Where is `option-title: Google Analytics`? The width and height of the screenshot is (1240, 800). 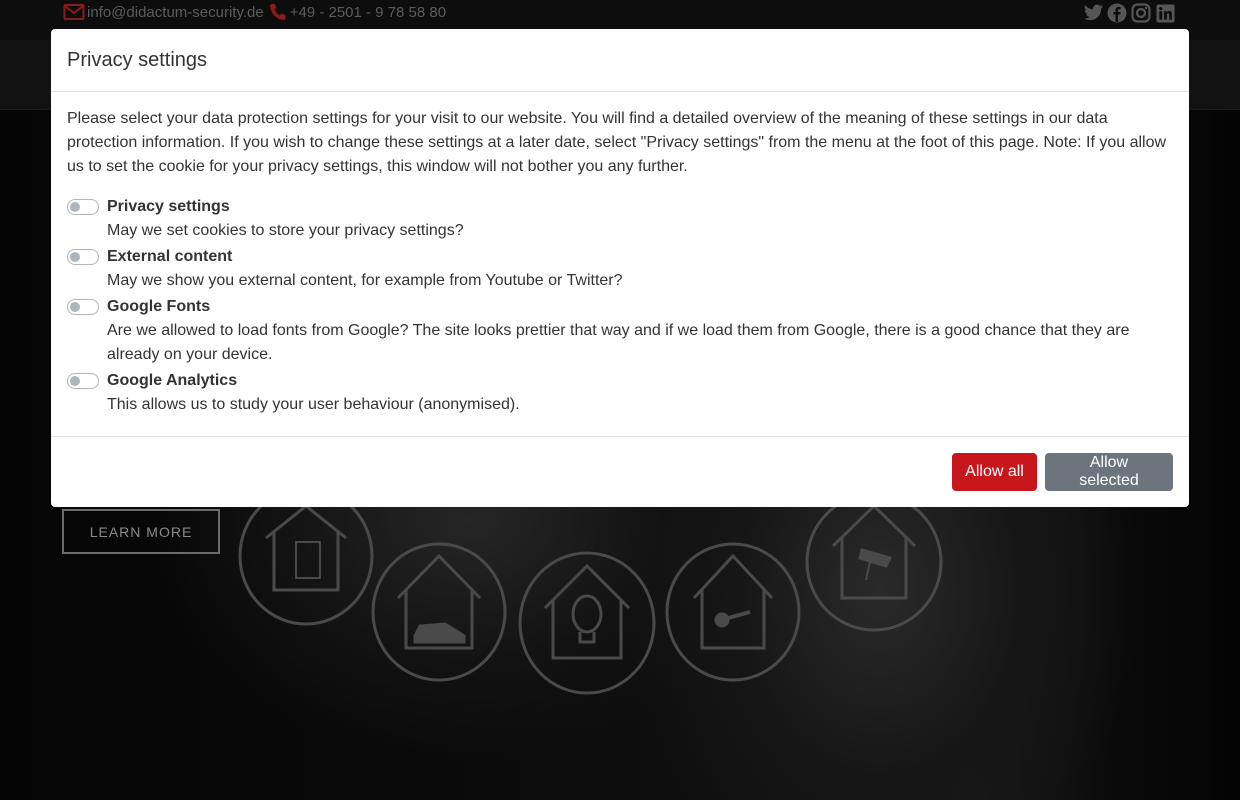
option-title: Google Analytics is located at coordinates (172, 380).